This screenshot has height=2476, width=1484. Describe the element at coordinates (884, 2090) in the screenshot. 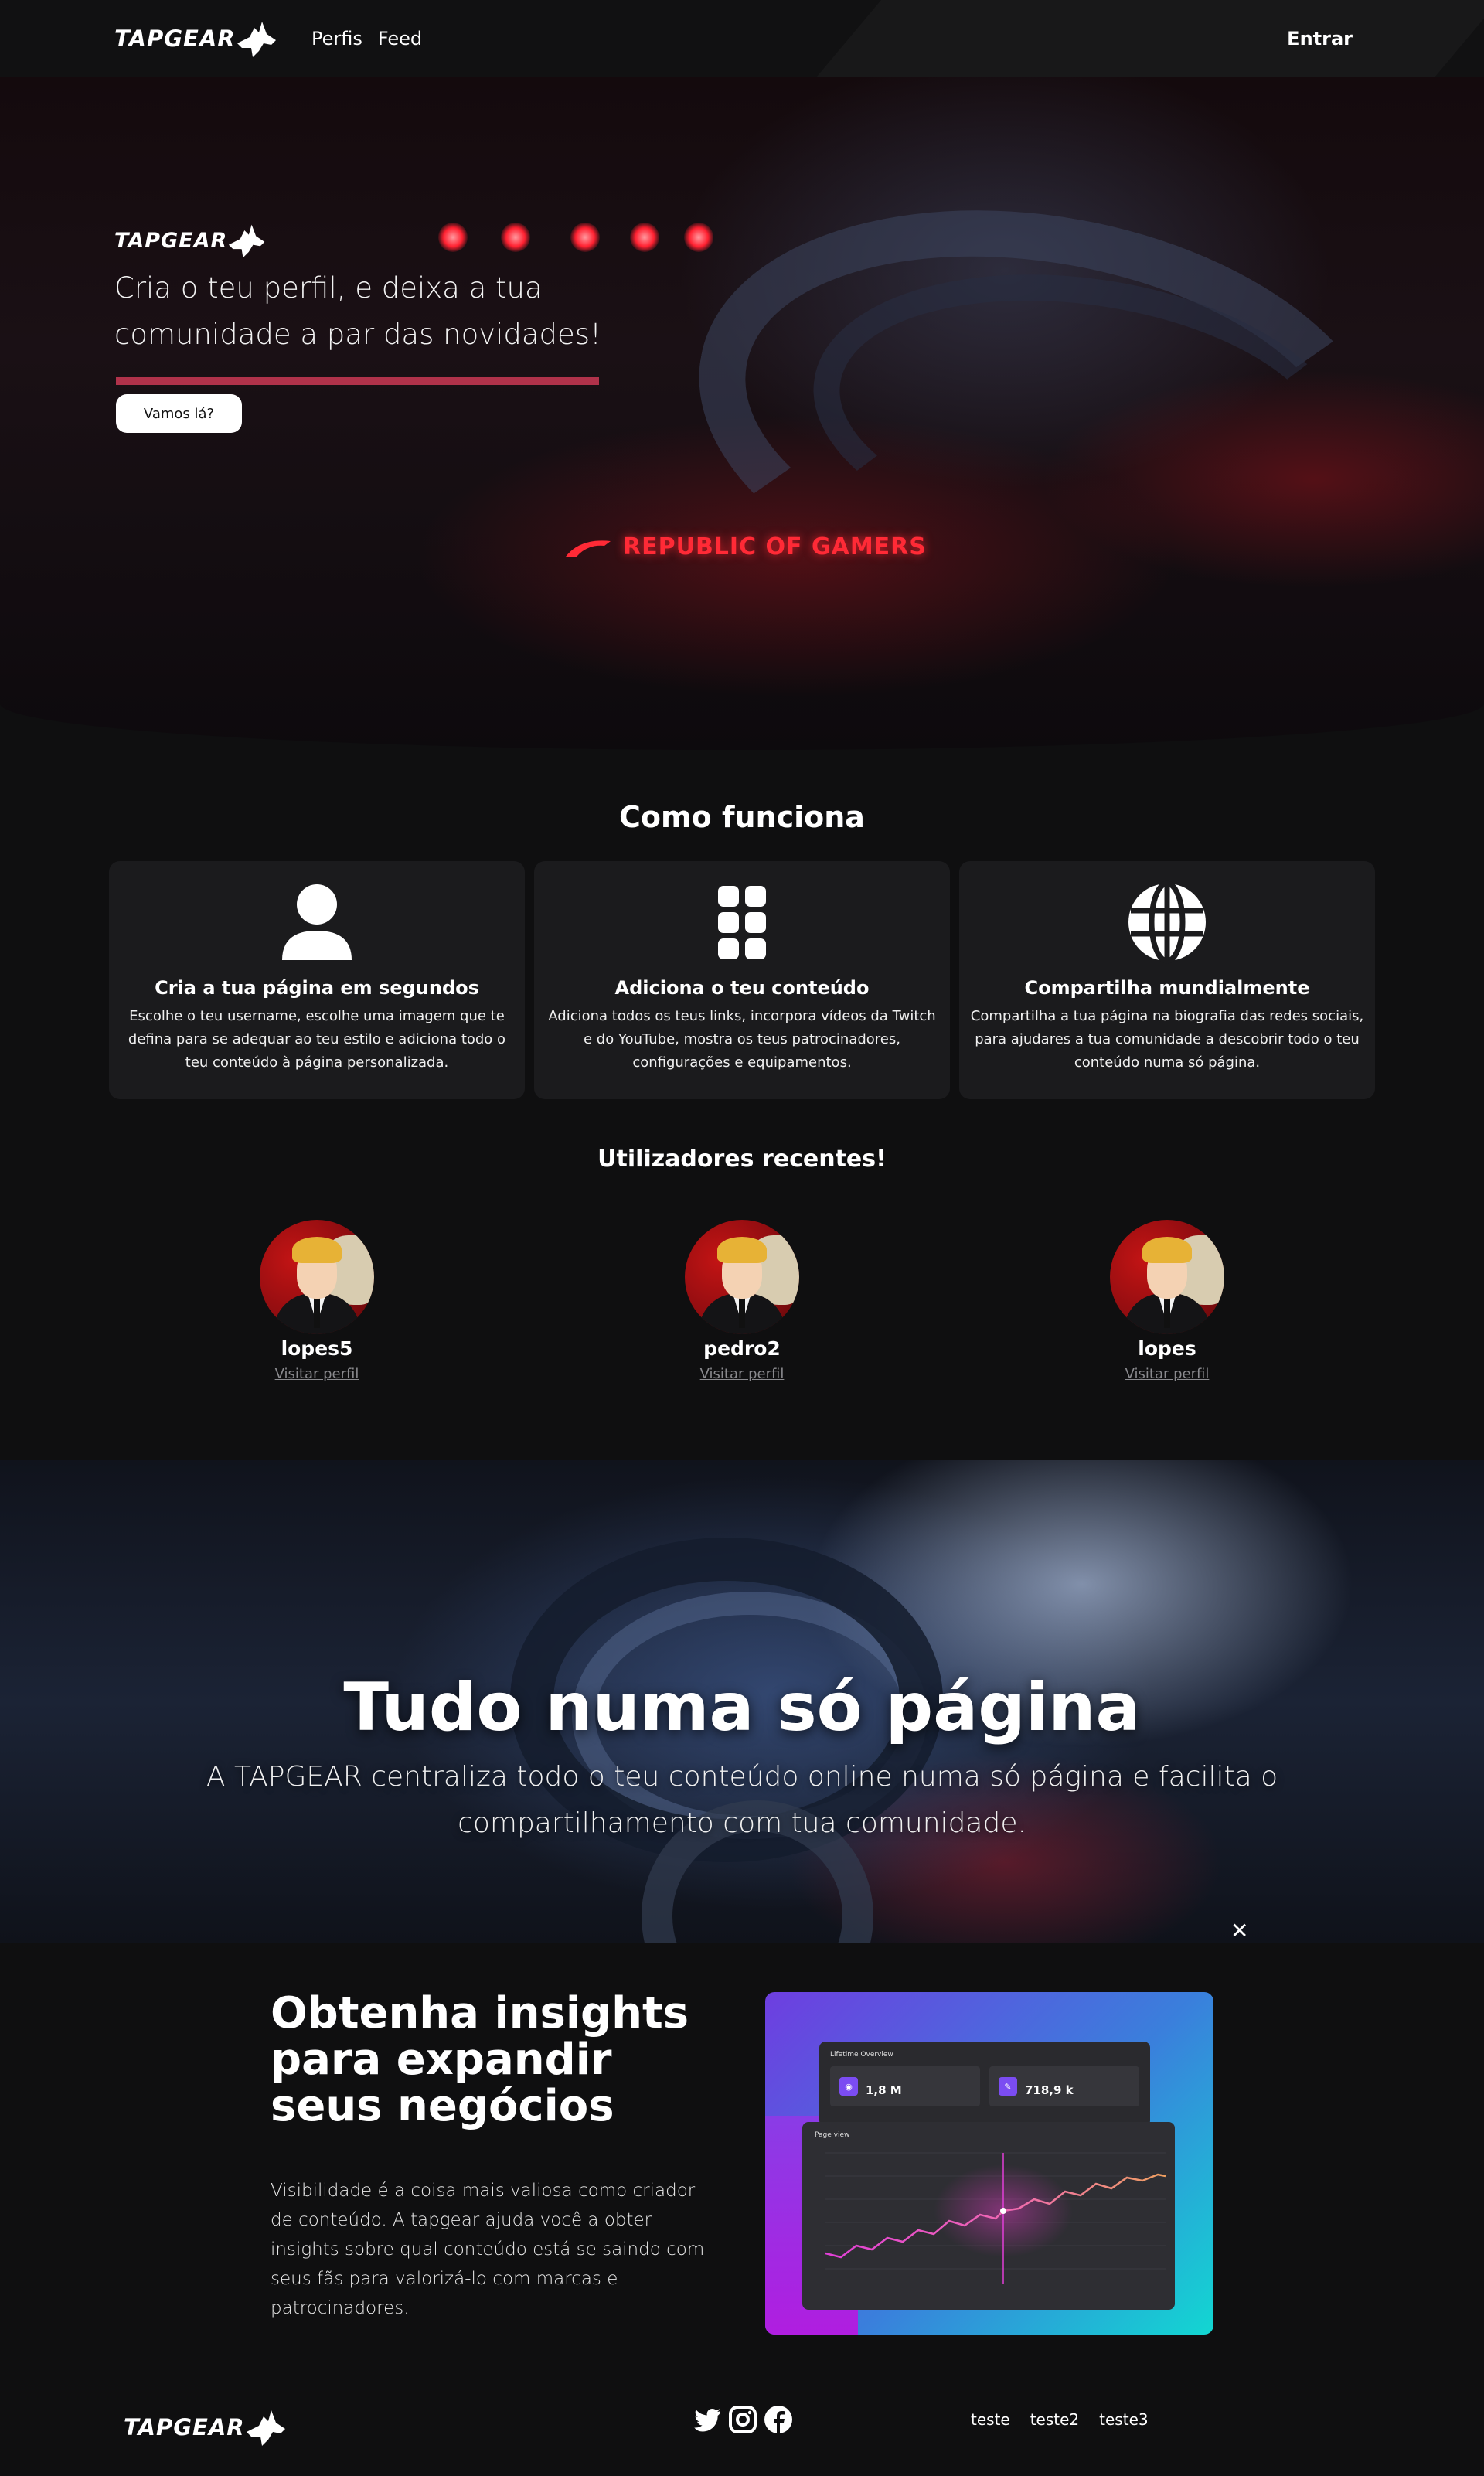

I see `stat-value: 1,8 M` at that location.